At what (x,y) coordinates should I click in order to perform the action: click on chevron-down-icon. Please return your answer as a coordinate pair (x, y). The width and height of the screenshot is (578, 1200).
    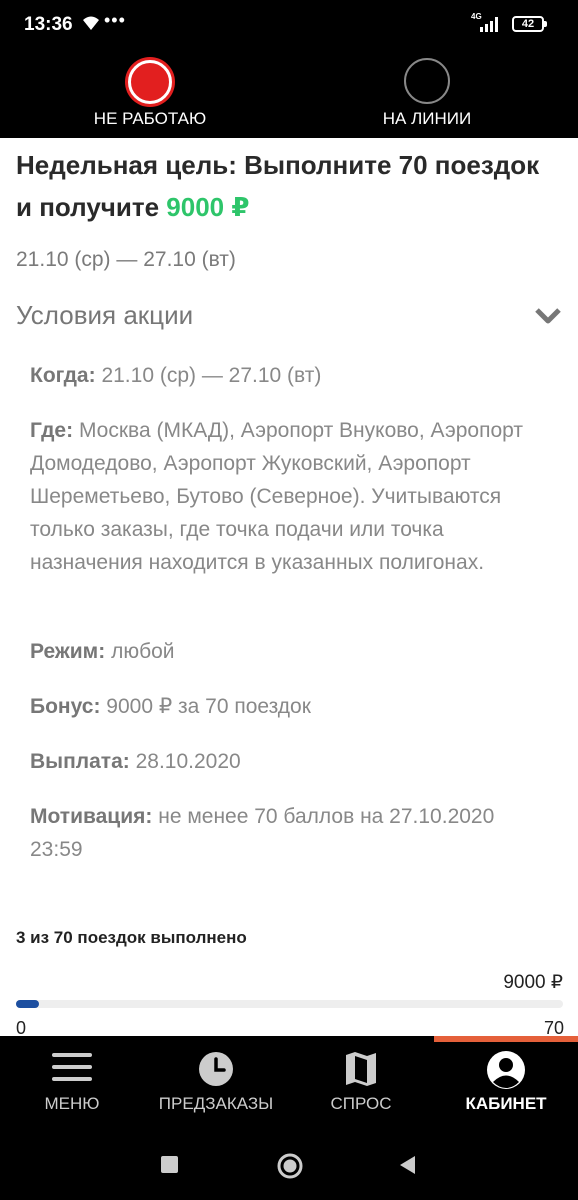
    Looking at the image, I should click on (548, 316).